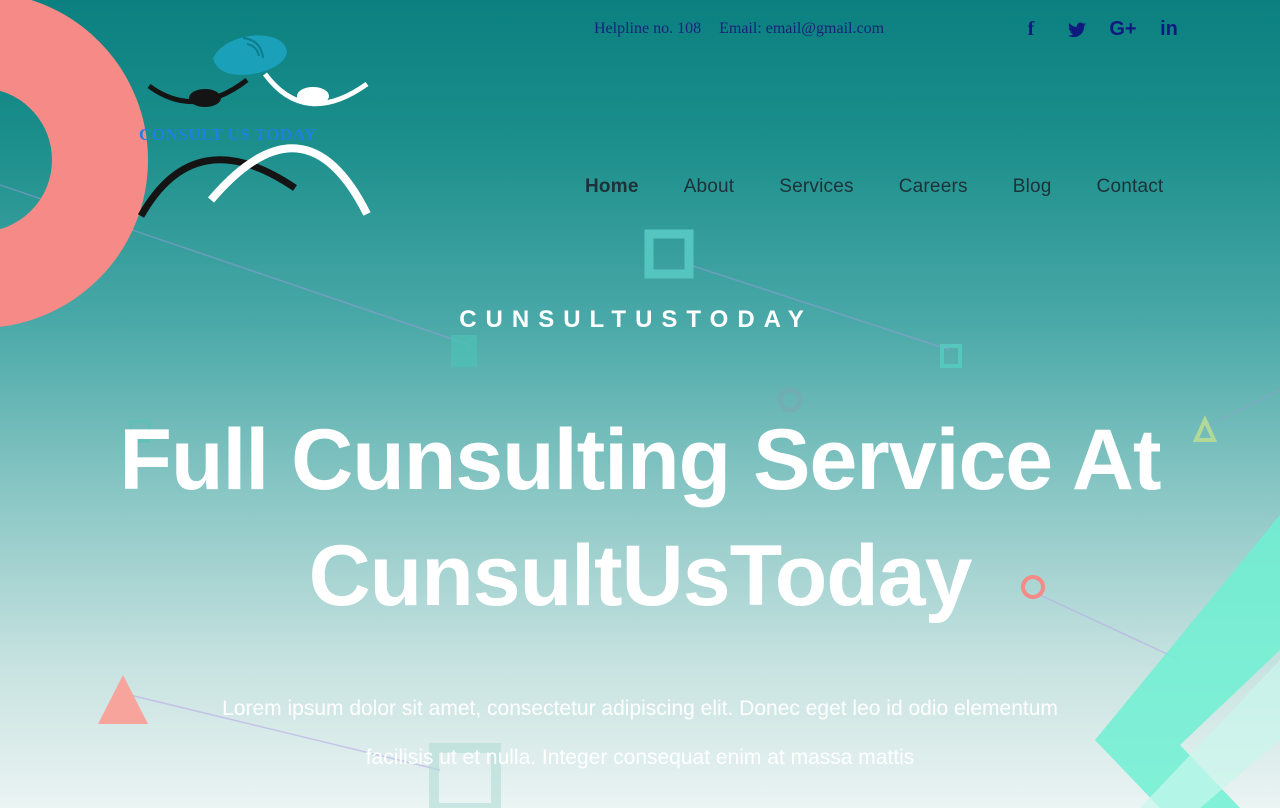 This screenshot has height=808, width=1280. Describe the element at coordinates (709, 187) in the screenshot. I see `nav-item-about: About` at that location.